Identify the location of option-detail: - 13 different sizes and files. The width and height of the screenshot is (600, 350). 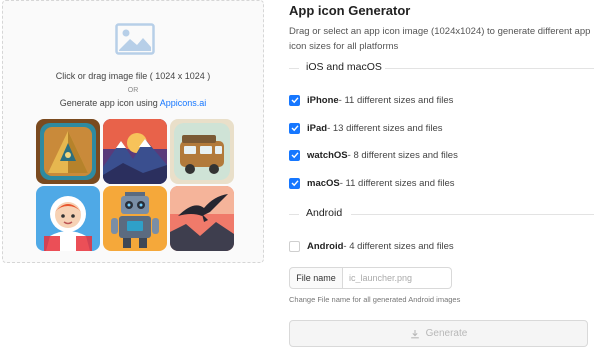
(385, 128).